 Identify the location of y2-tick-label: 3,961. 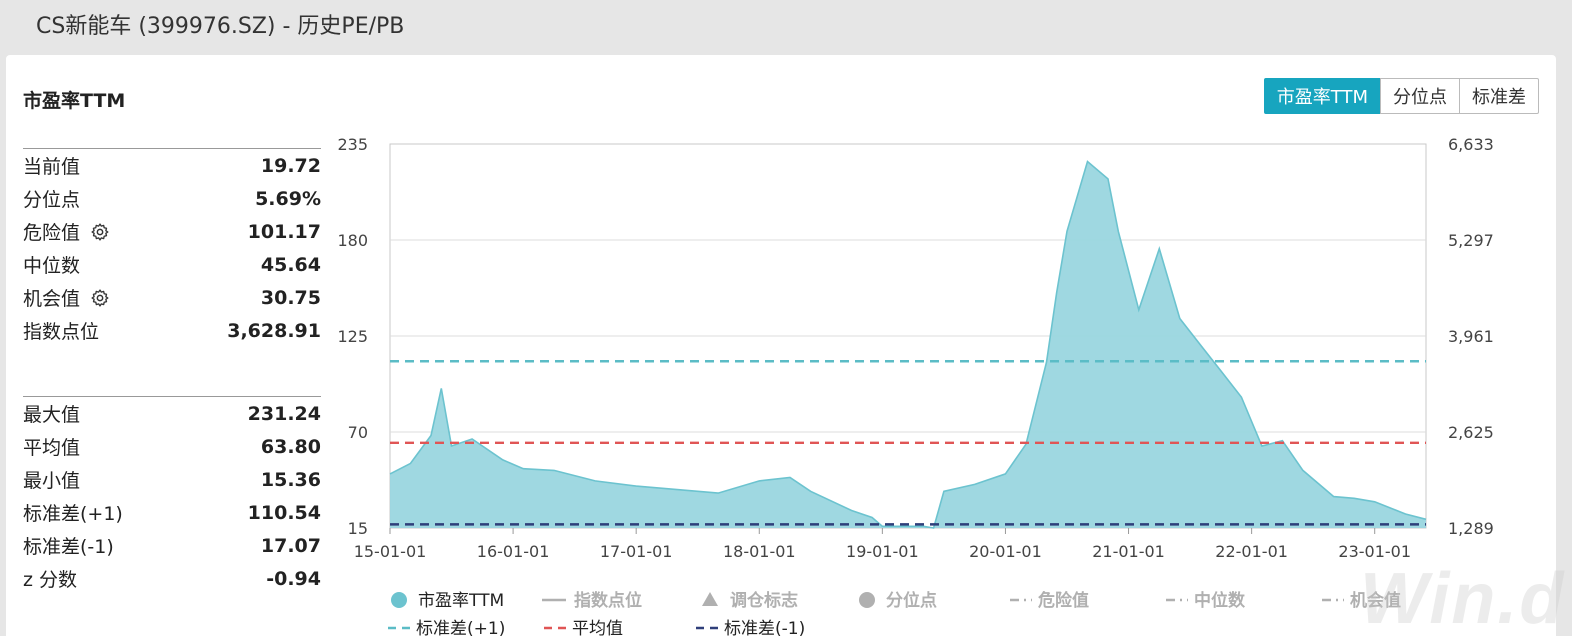
(1471, 336).